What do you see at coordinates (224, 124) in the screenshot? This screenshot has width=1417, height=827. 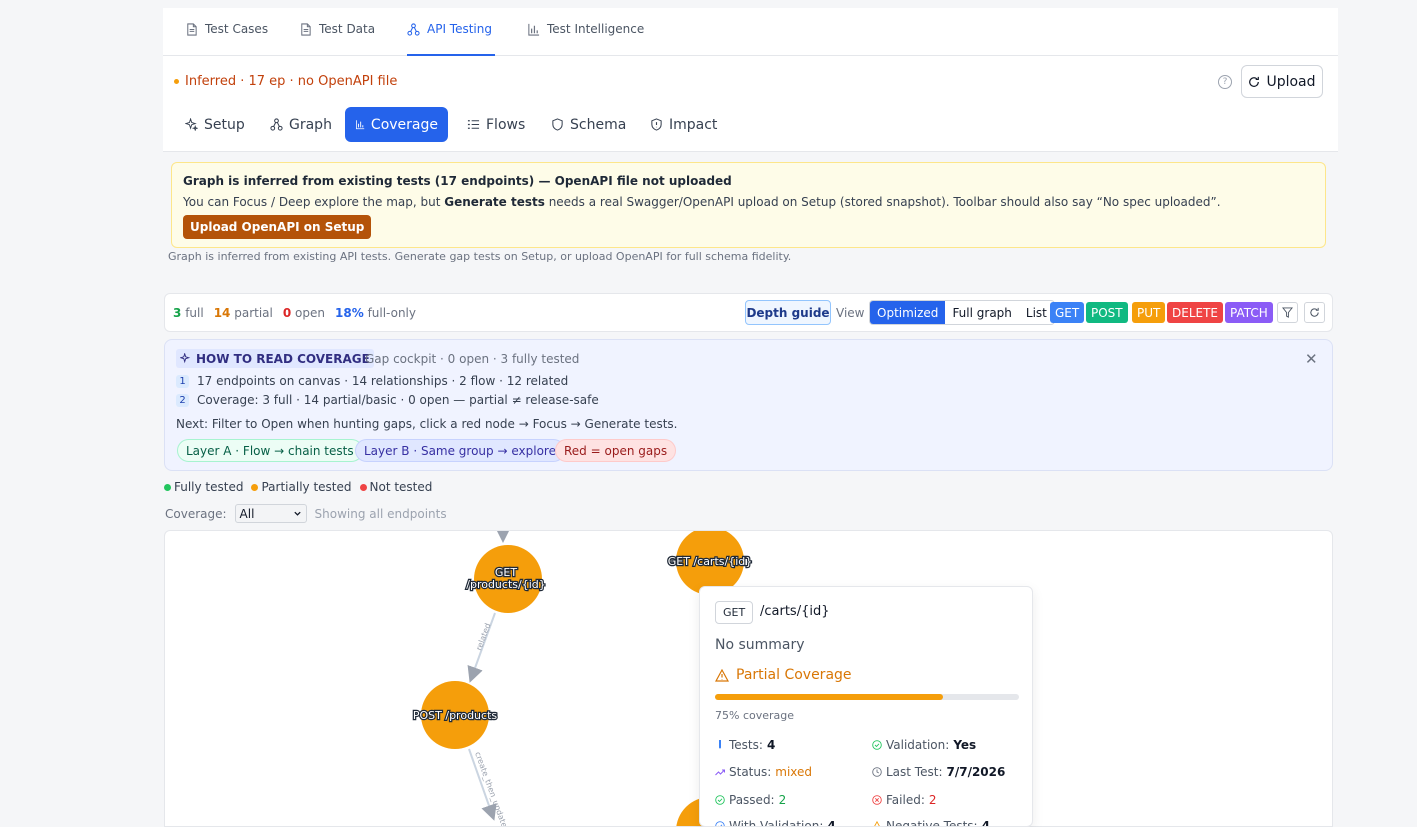 I see `subtab-label: Setup` at bounding box center [224, 124].